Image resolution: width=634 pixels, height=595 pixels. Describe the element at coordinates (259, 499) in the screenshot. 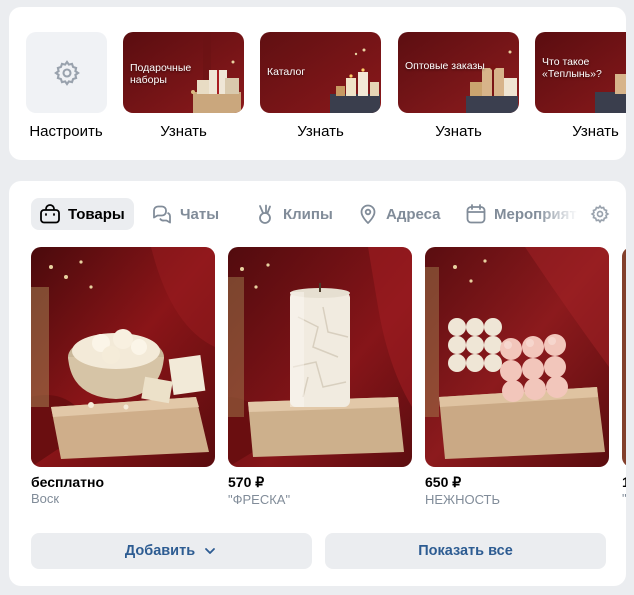

I see `product-name: "ФРЕСКА"` at that location.